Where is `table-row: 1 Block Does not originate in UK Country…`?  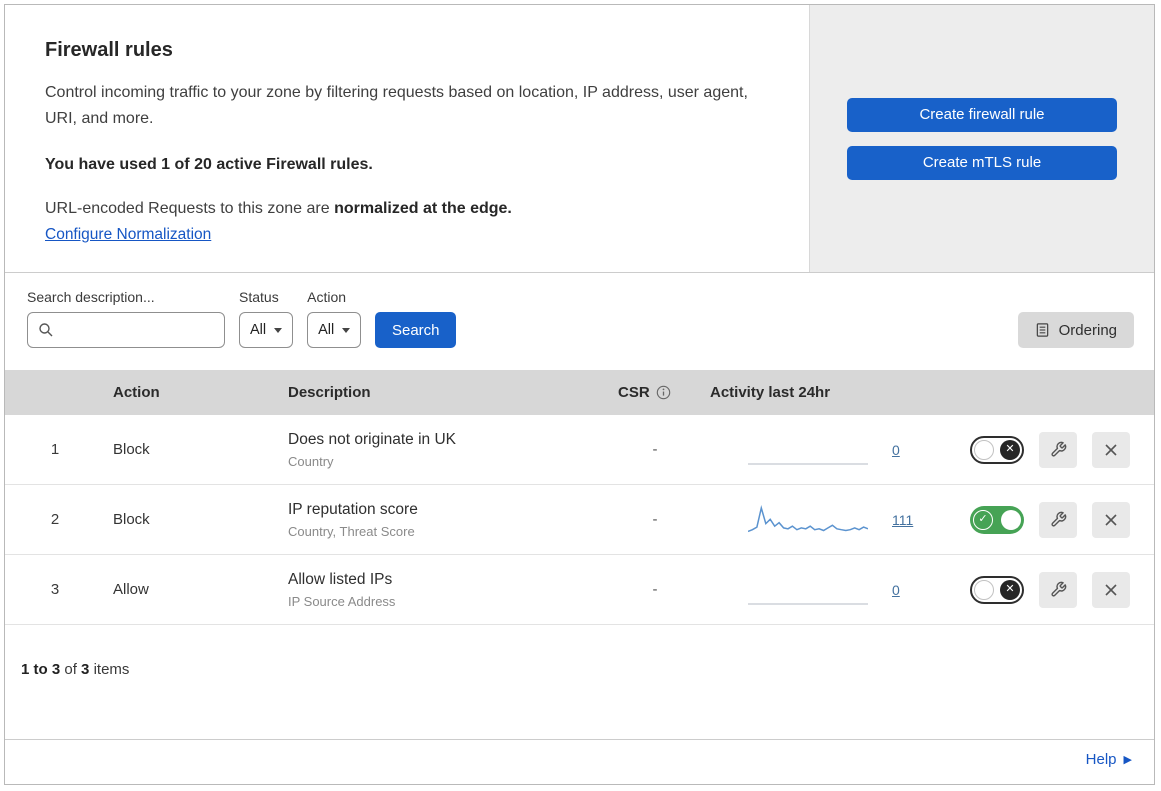
table-row: 1 Block Does not originate in UK Country… is located at coordinates (579, 450).